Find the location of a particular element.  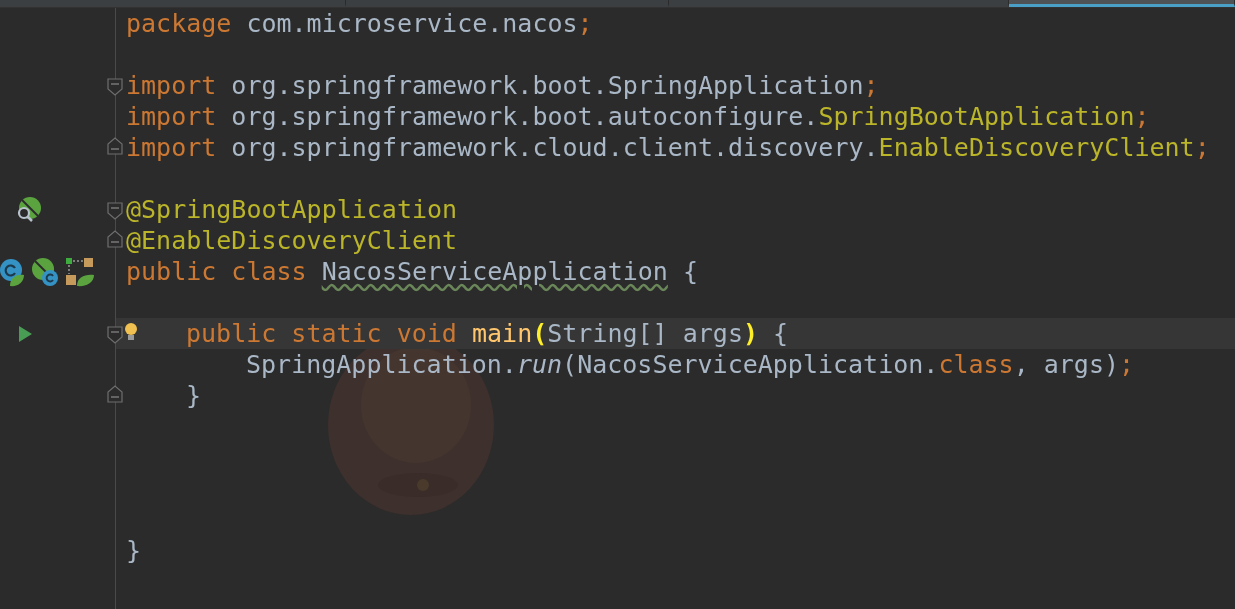

class-leaf-icon is located at coordinates (12, 271).